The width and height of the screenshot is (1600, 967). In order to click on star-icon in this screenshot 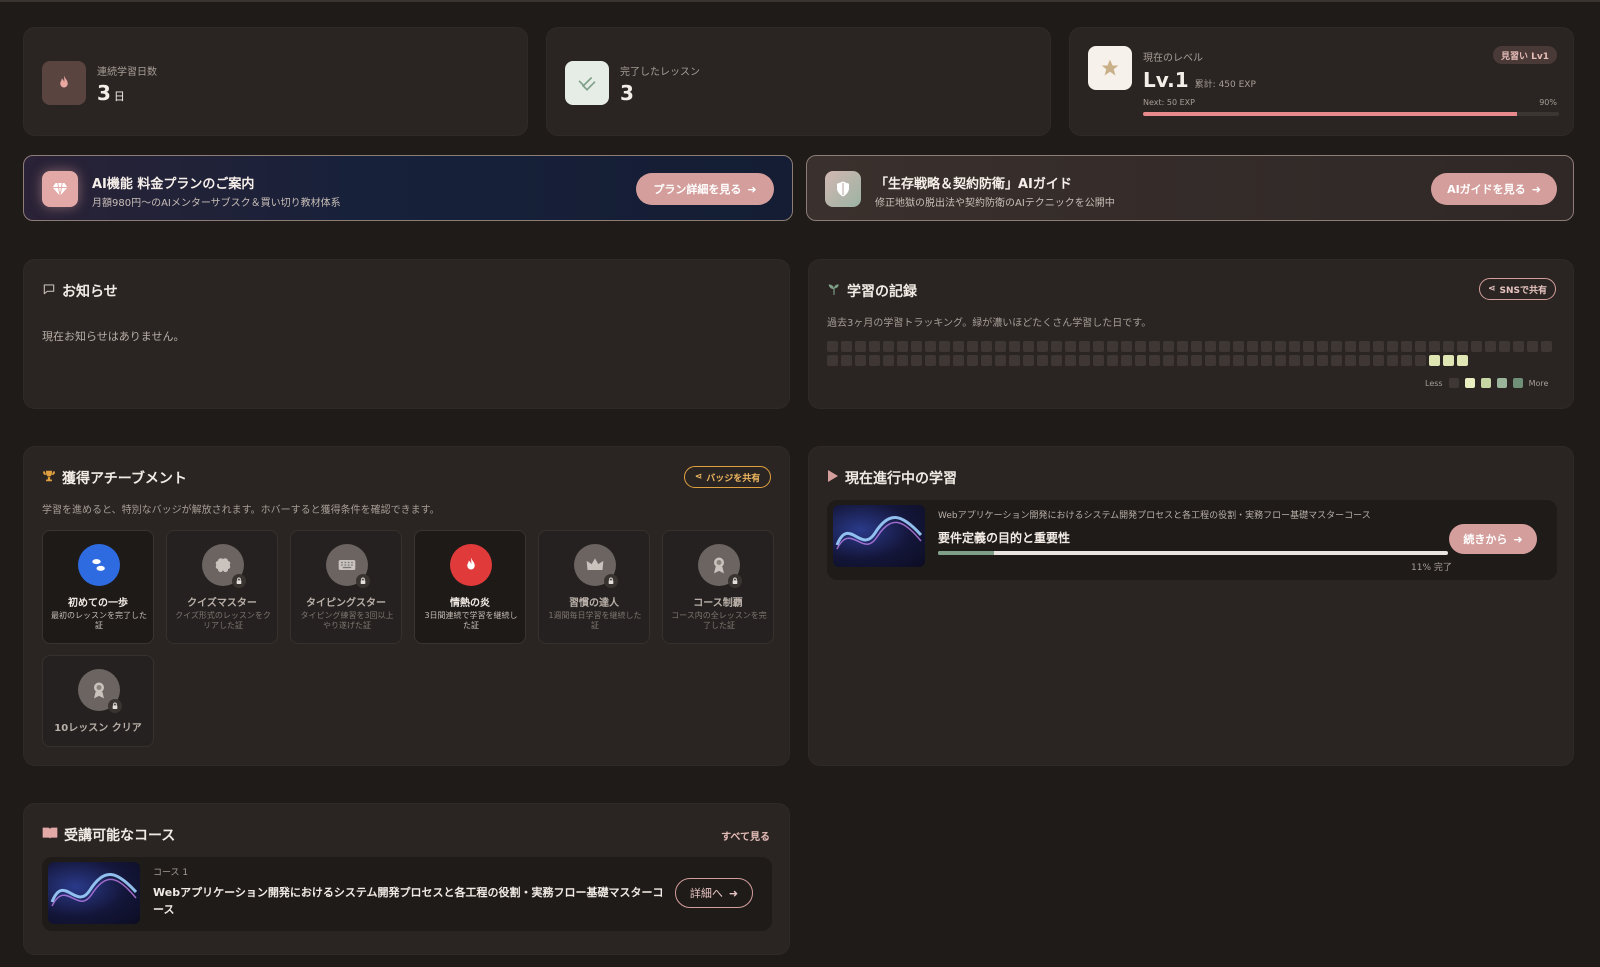, I will do `click(1110, 68)`.